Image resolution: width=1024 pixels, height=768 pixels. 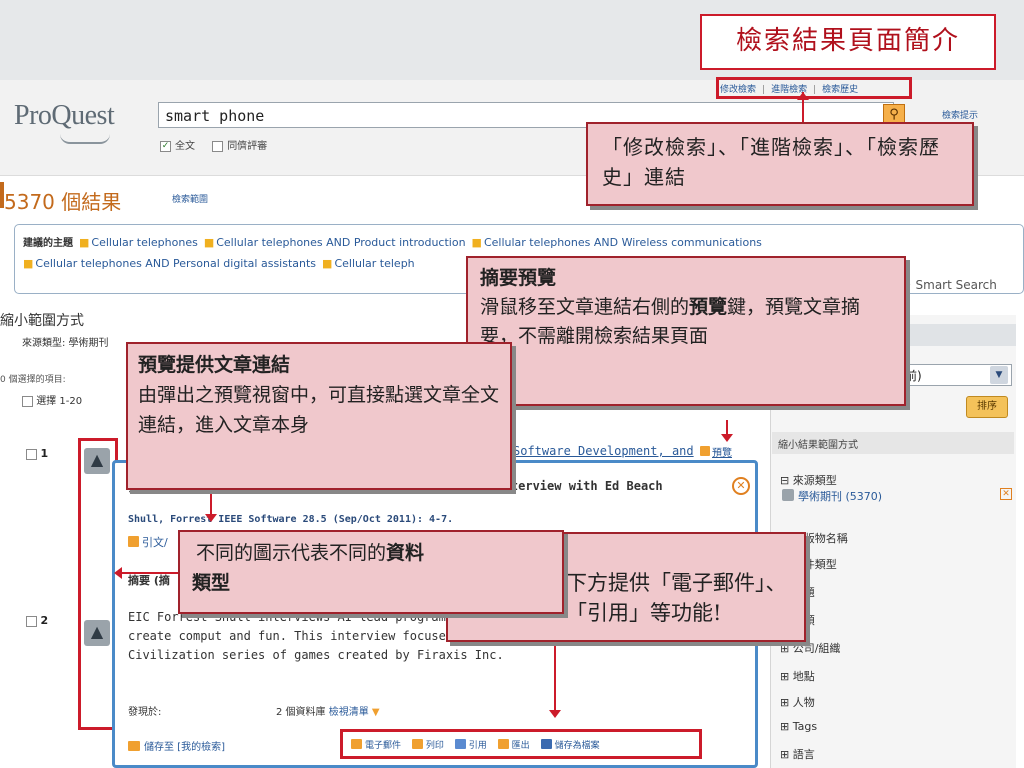 What do you see at coordinates (185, 146) in the screenshot?
I see `fulltext-label: 全文` at bounding box center [185, 146].